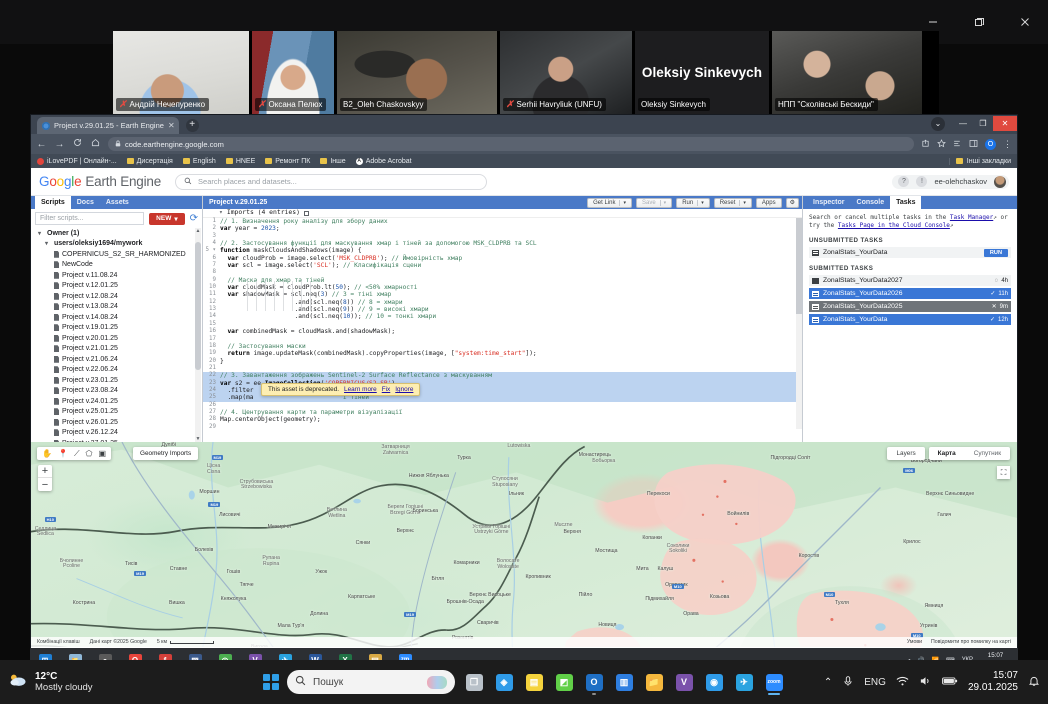 The height and width of the screenshot is (704, 1048). Describe the element at coordinates (1007, 144) in the screenshot. I see `browser-menu-icon: ⋮` at that location.